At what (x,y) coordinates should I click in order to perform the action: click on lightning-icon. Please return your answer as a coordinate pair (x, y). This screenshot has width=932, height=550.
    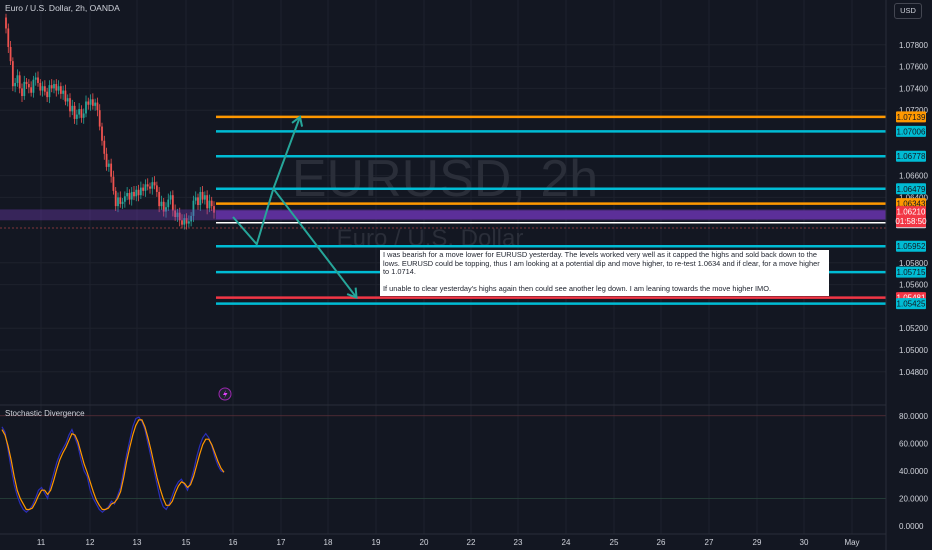
    Looking at the image, I should click on (225, 394).